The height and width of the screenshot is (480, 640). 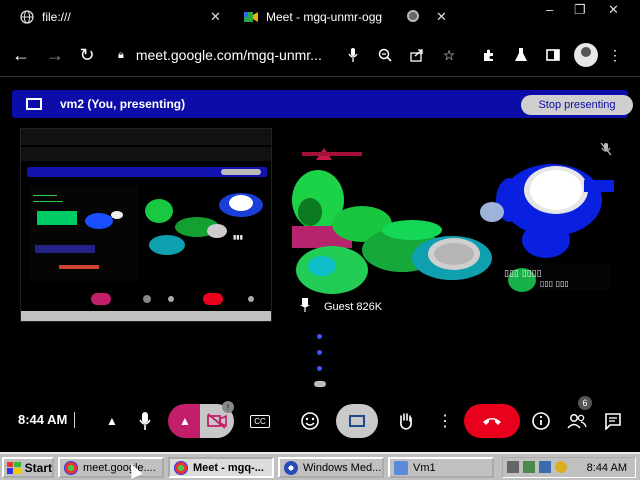 I want to click on stop-presenting-button: Stop presenting, so click(x=577, y=105).